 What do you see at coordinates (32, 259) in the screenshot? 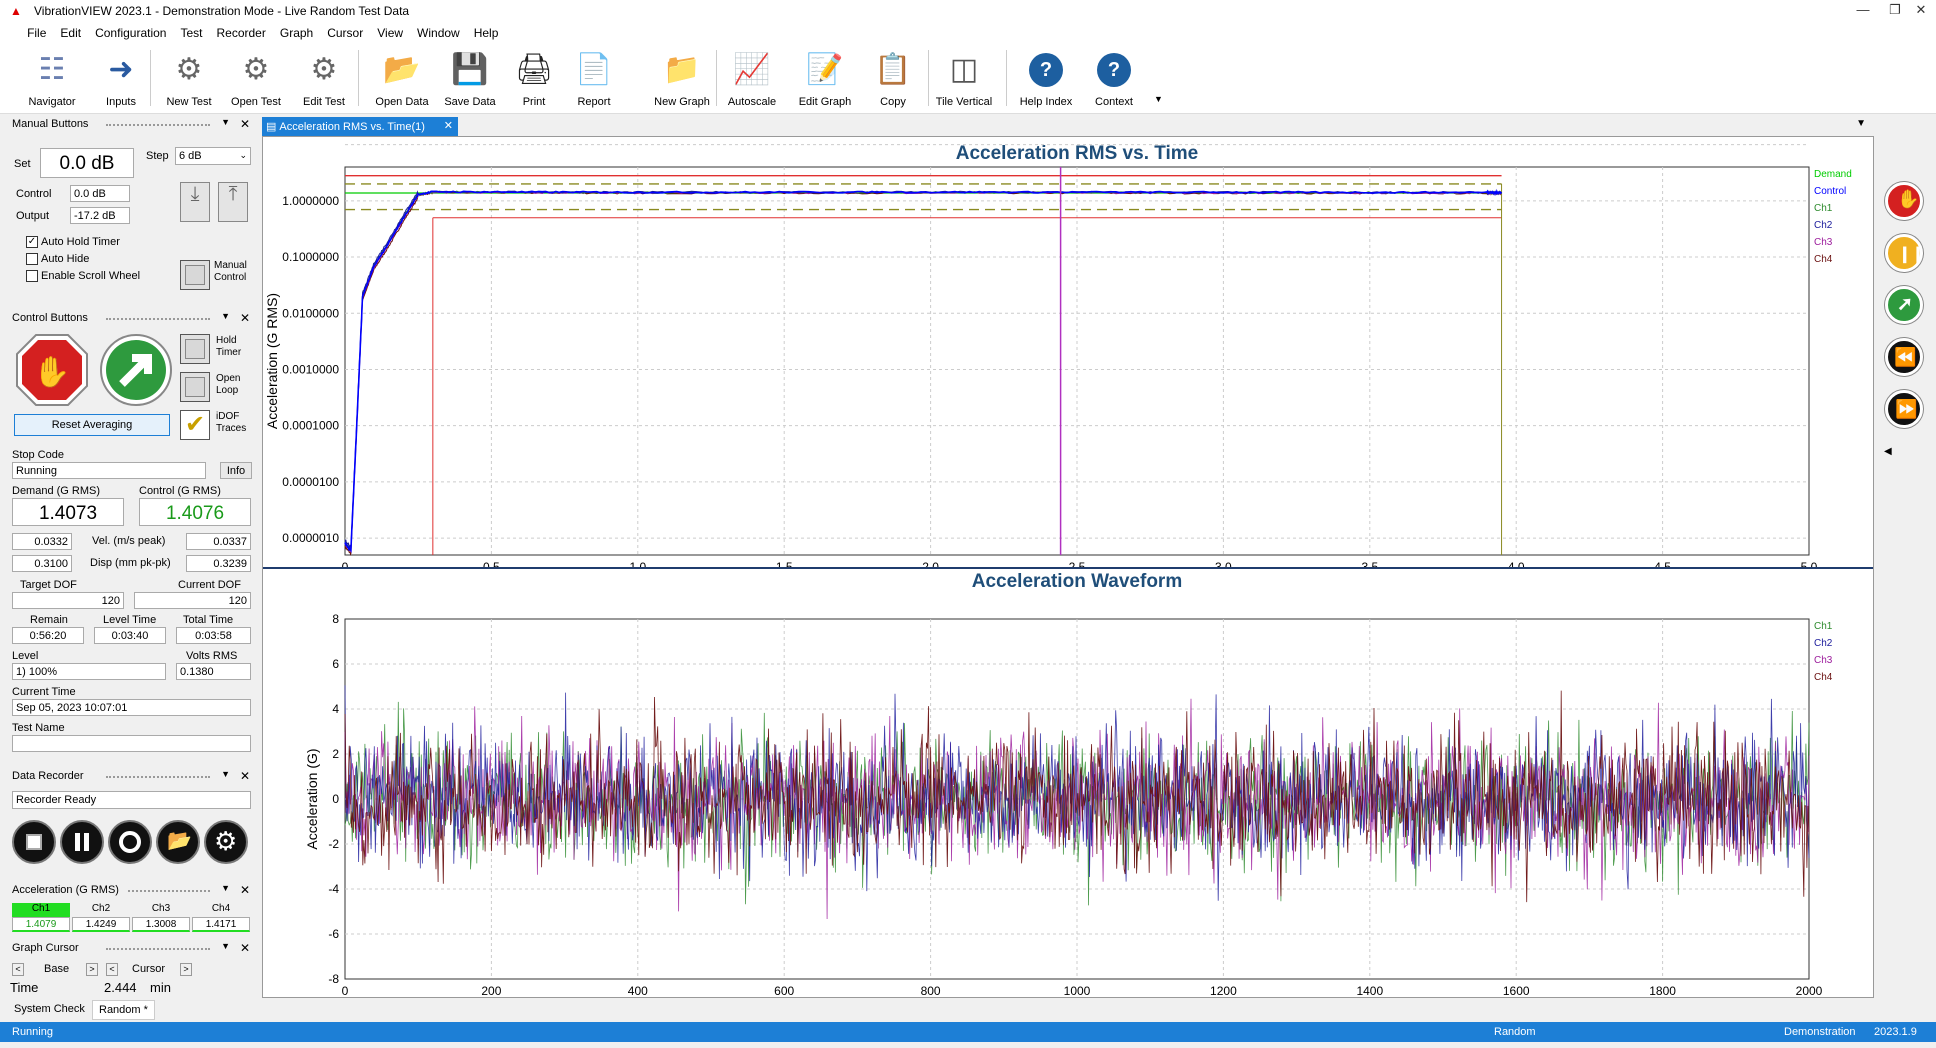
I see `auto-hide-checkbox` at bounding box center [32, 259].